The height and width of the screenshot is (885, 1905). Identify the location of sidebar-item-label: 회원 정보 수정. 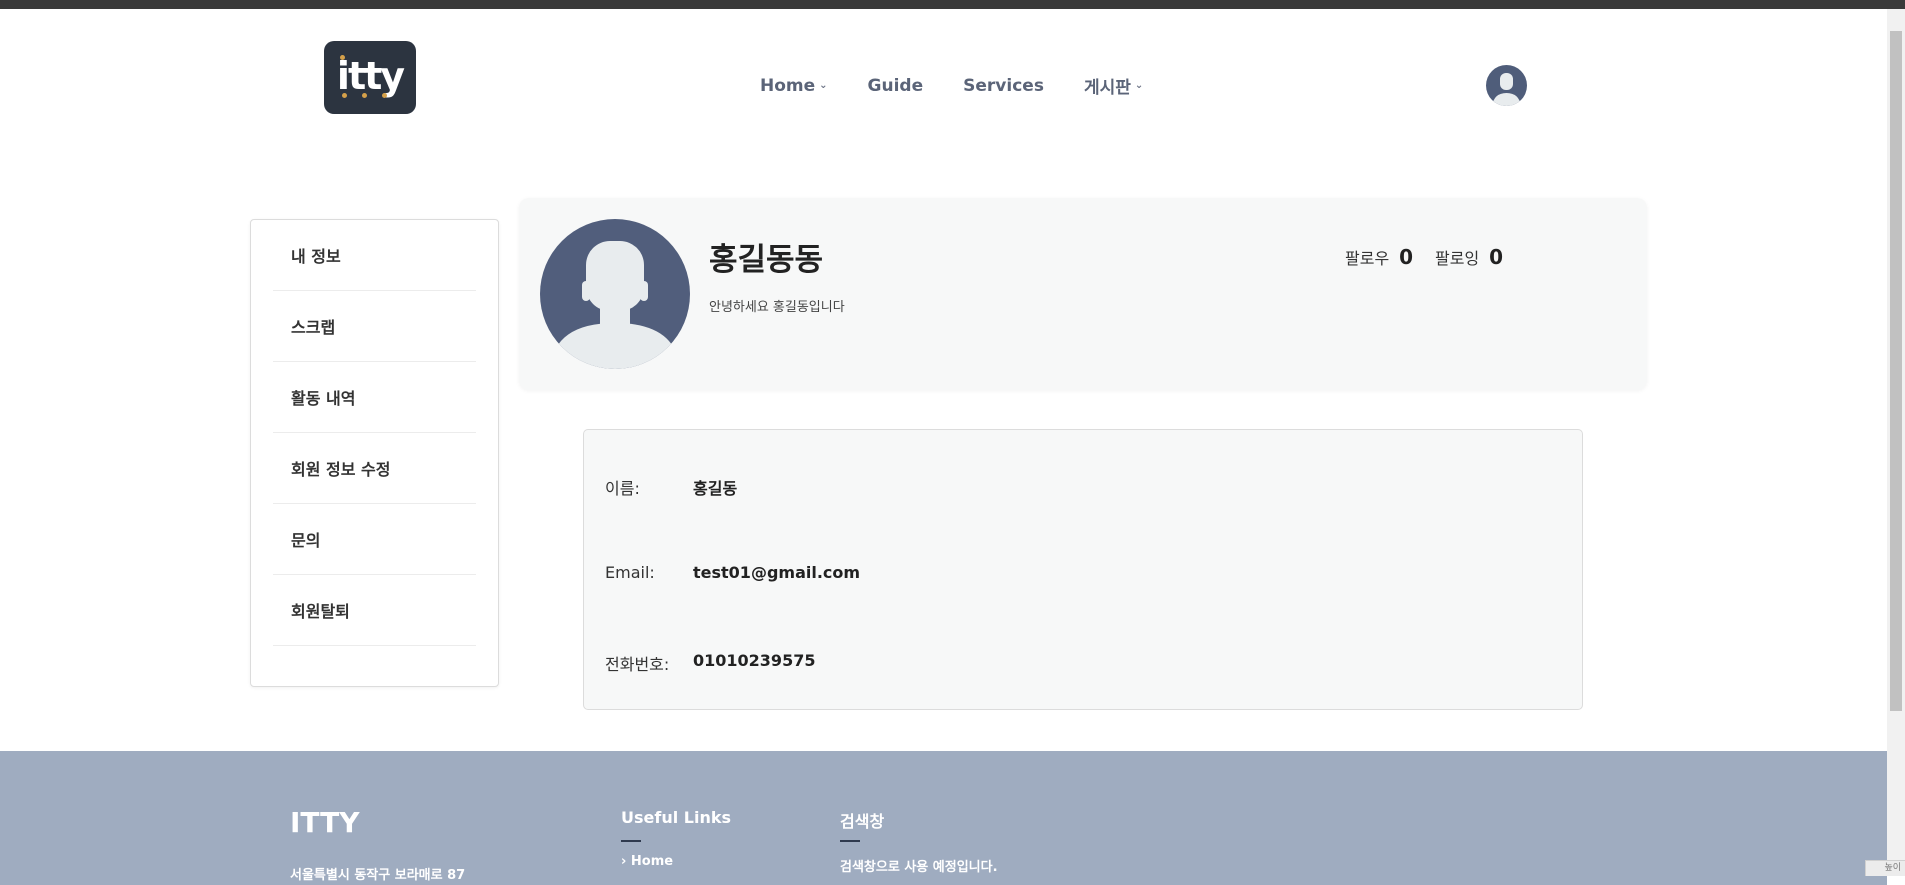
(340, 468).